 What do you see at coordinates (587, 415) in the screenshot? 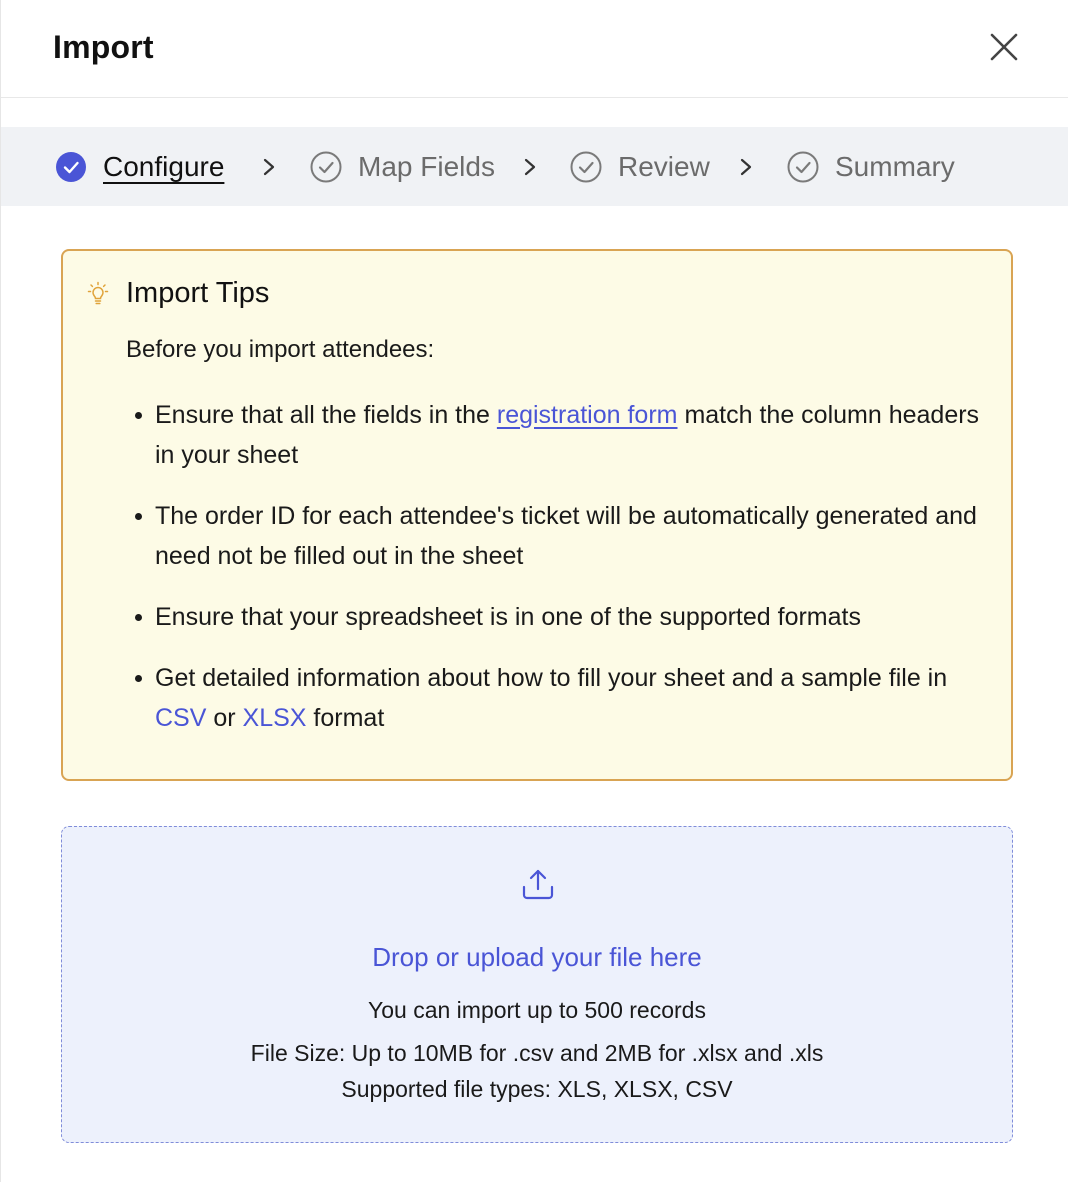
I see `registration-form-link: registration form` at bounding box center [587, 415].